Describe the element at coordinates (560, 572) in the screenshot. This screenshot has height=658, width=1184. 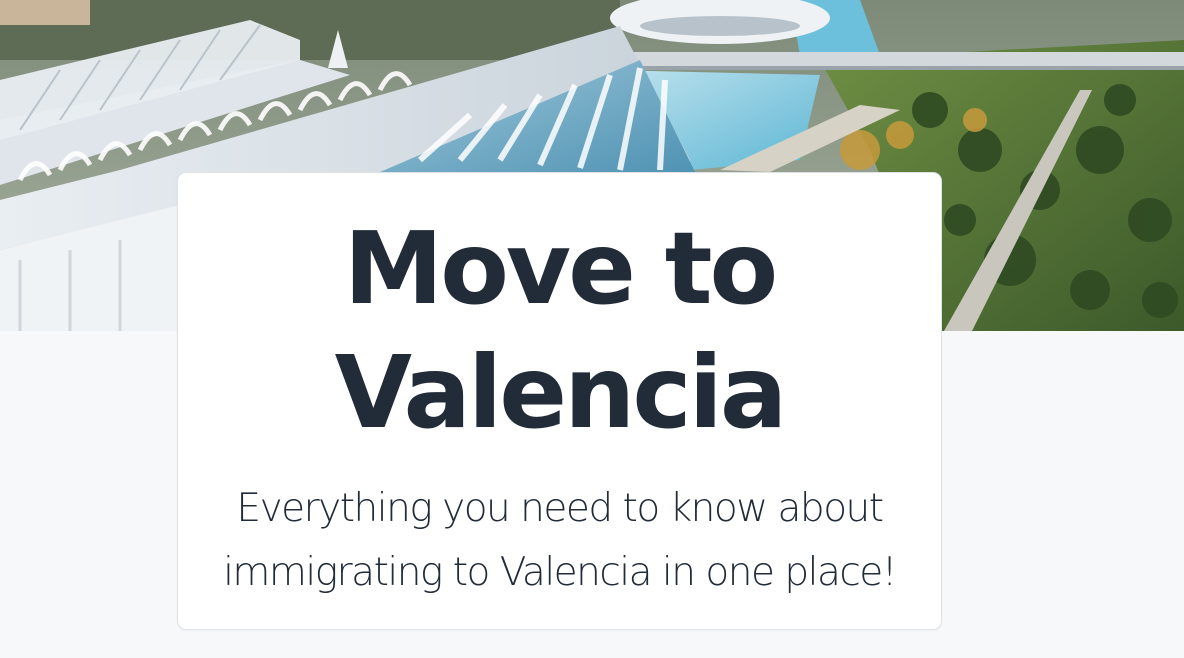
I see `page-subtitle-line-2: immigrating to Valencia in one place!` at that location.